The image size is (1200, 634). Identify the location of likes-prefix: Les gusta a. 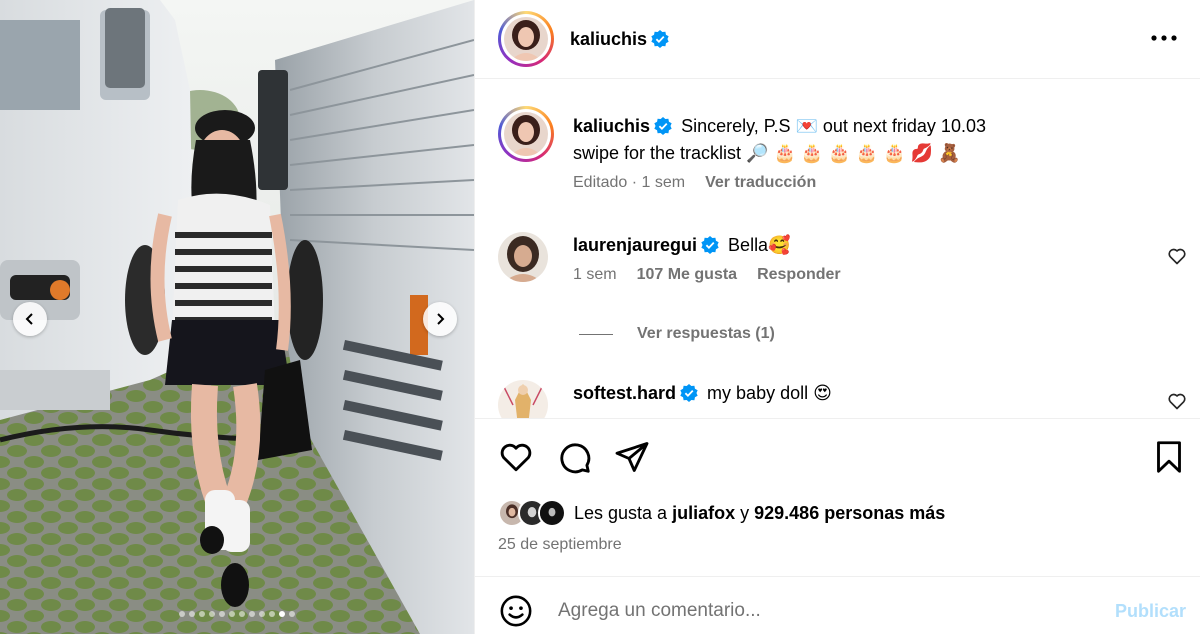
(621, 512).